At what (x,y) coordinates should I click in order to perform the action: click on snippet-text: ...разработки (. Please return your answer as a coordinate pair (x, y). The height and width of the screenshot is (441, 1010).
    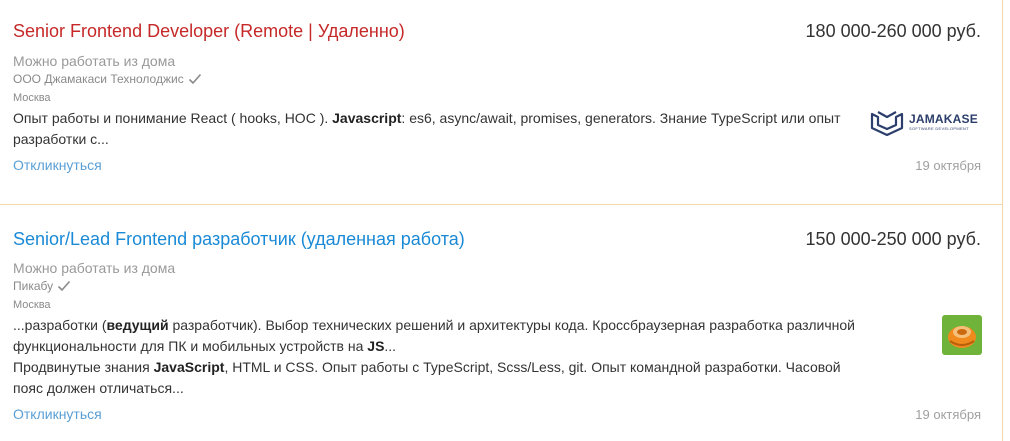
    Looking at the image, I should click on (60, 325).